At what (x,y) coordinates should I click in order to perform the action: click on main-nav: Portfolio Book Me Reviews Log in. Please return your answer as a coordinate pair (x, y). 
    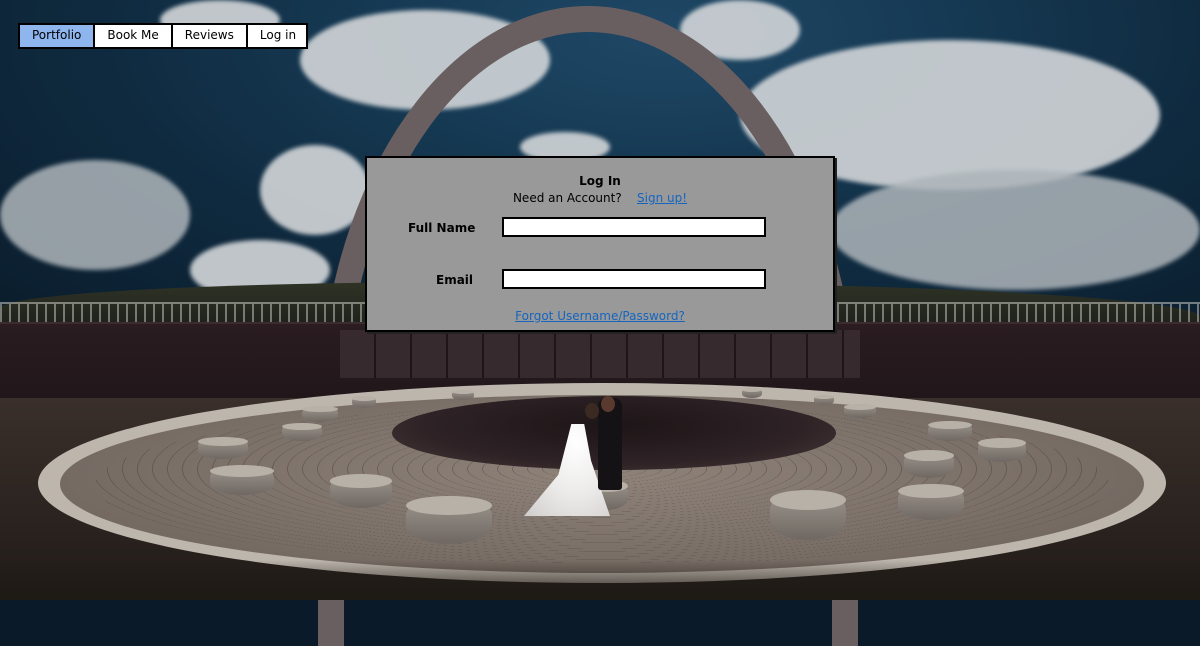
    Looking at the image, I should click on (163, 36).